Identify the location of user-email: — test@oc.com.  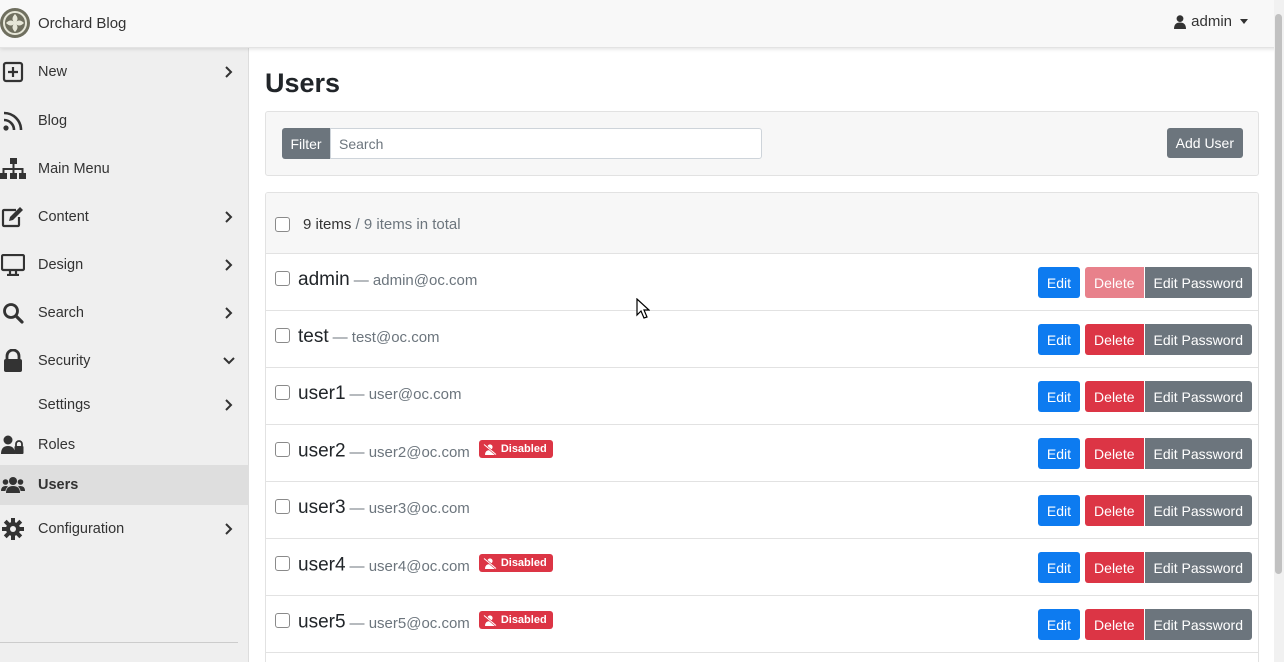
(386, 337).